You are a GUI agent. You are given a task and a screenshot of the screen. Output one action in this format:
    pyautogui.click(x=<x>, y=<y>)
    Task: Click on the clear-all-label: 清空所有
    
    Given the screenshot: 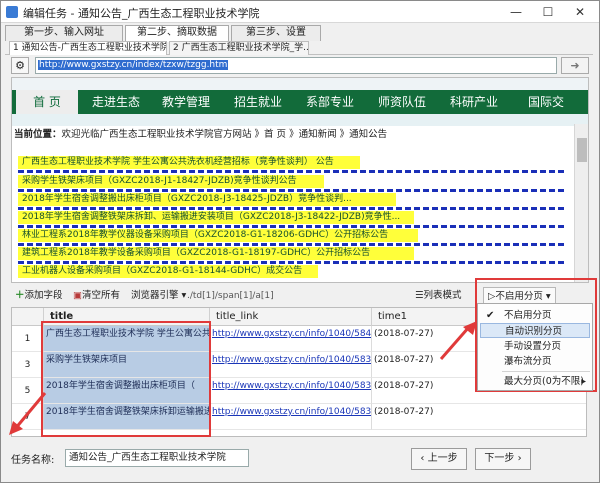 What is the action you would take?
    pyautogui.click(x=100, y=295)
    